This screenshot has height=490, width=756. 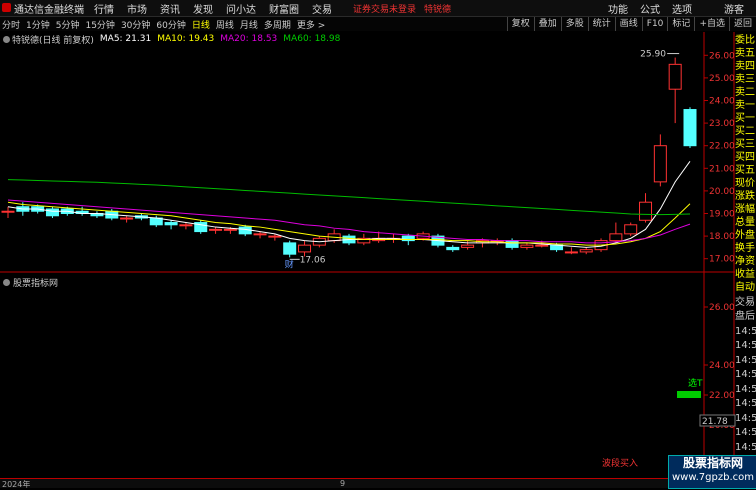 I want to click on y-tick-label: 17.00, so click(x=722, y=260).